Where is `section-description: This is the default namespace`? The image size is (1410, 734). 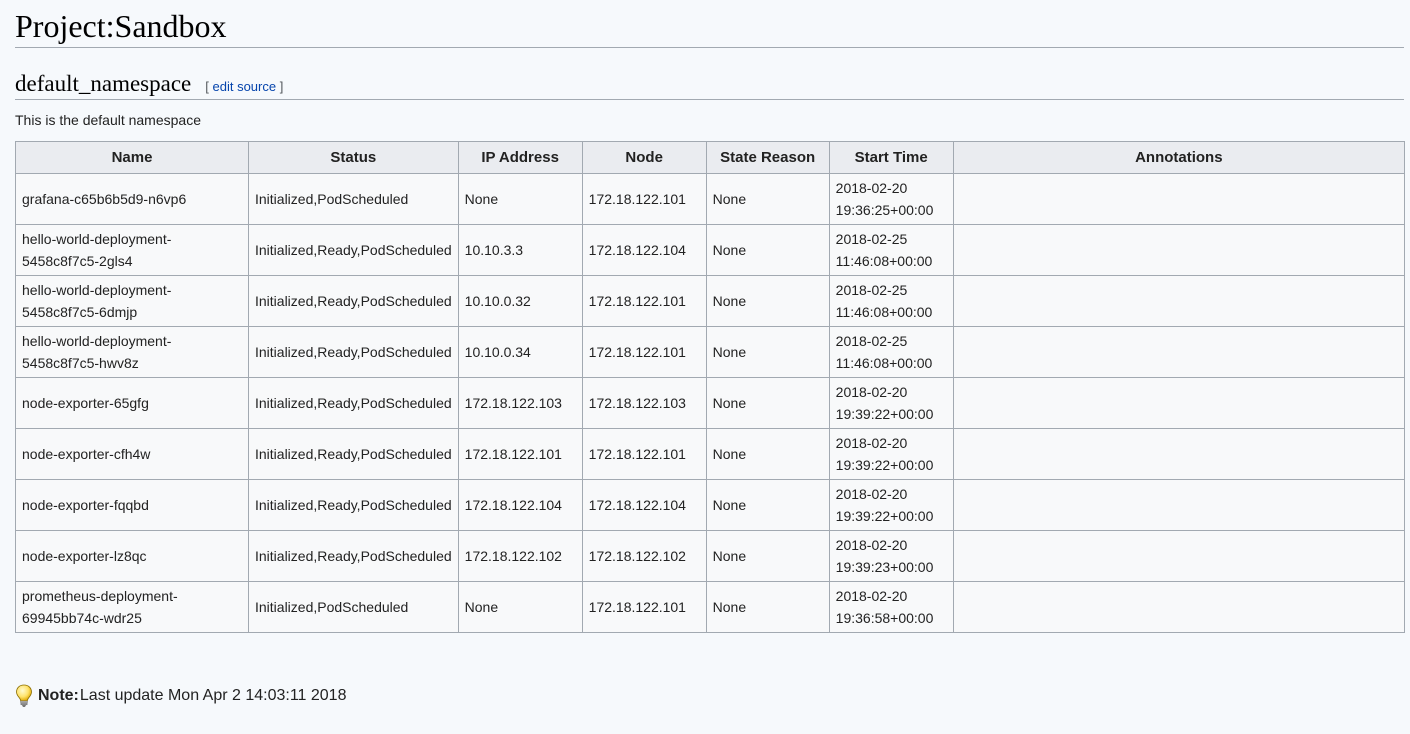 section-description: This is the default namespace is located at coordinates (108, 120).